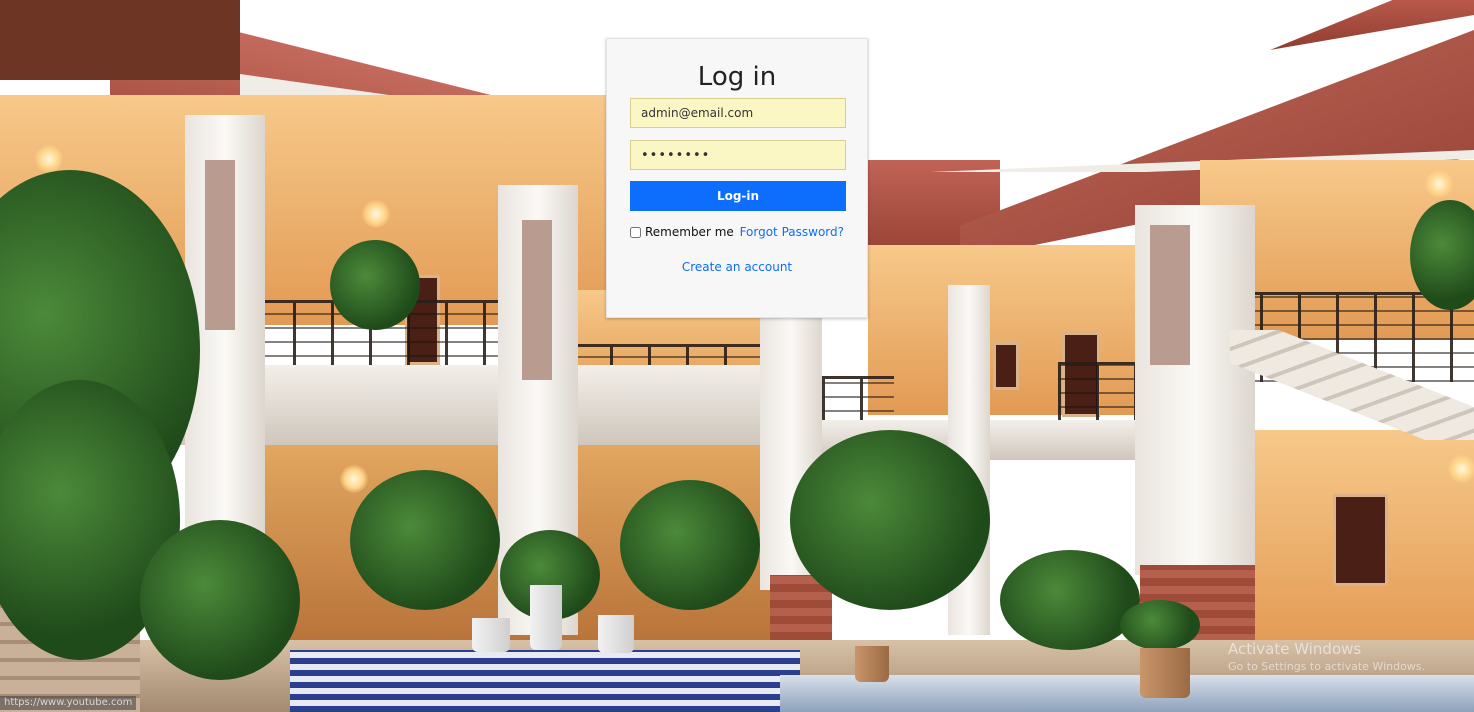 The image size is (1474, 712). Describe the element at coordinates (1070, 600) in the screenshot. I see `fern` at that location.